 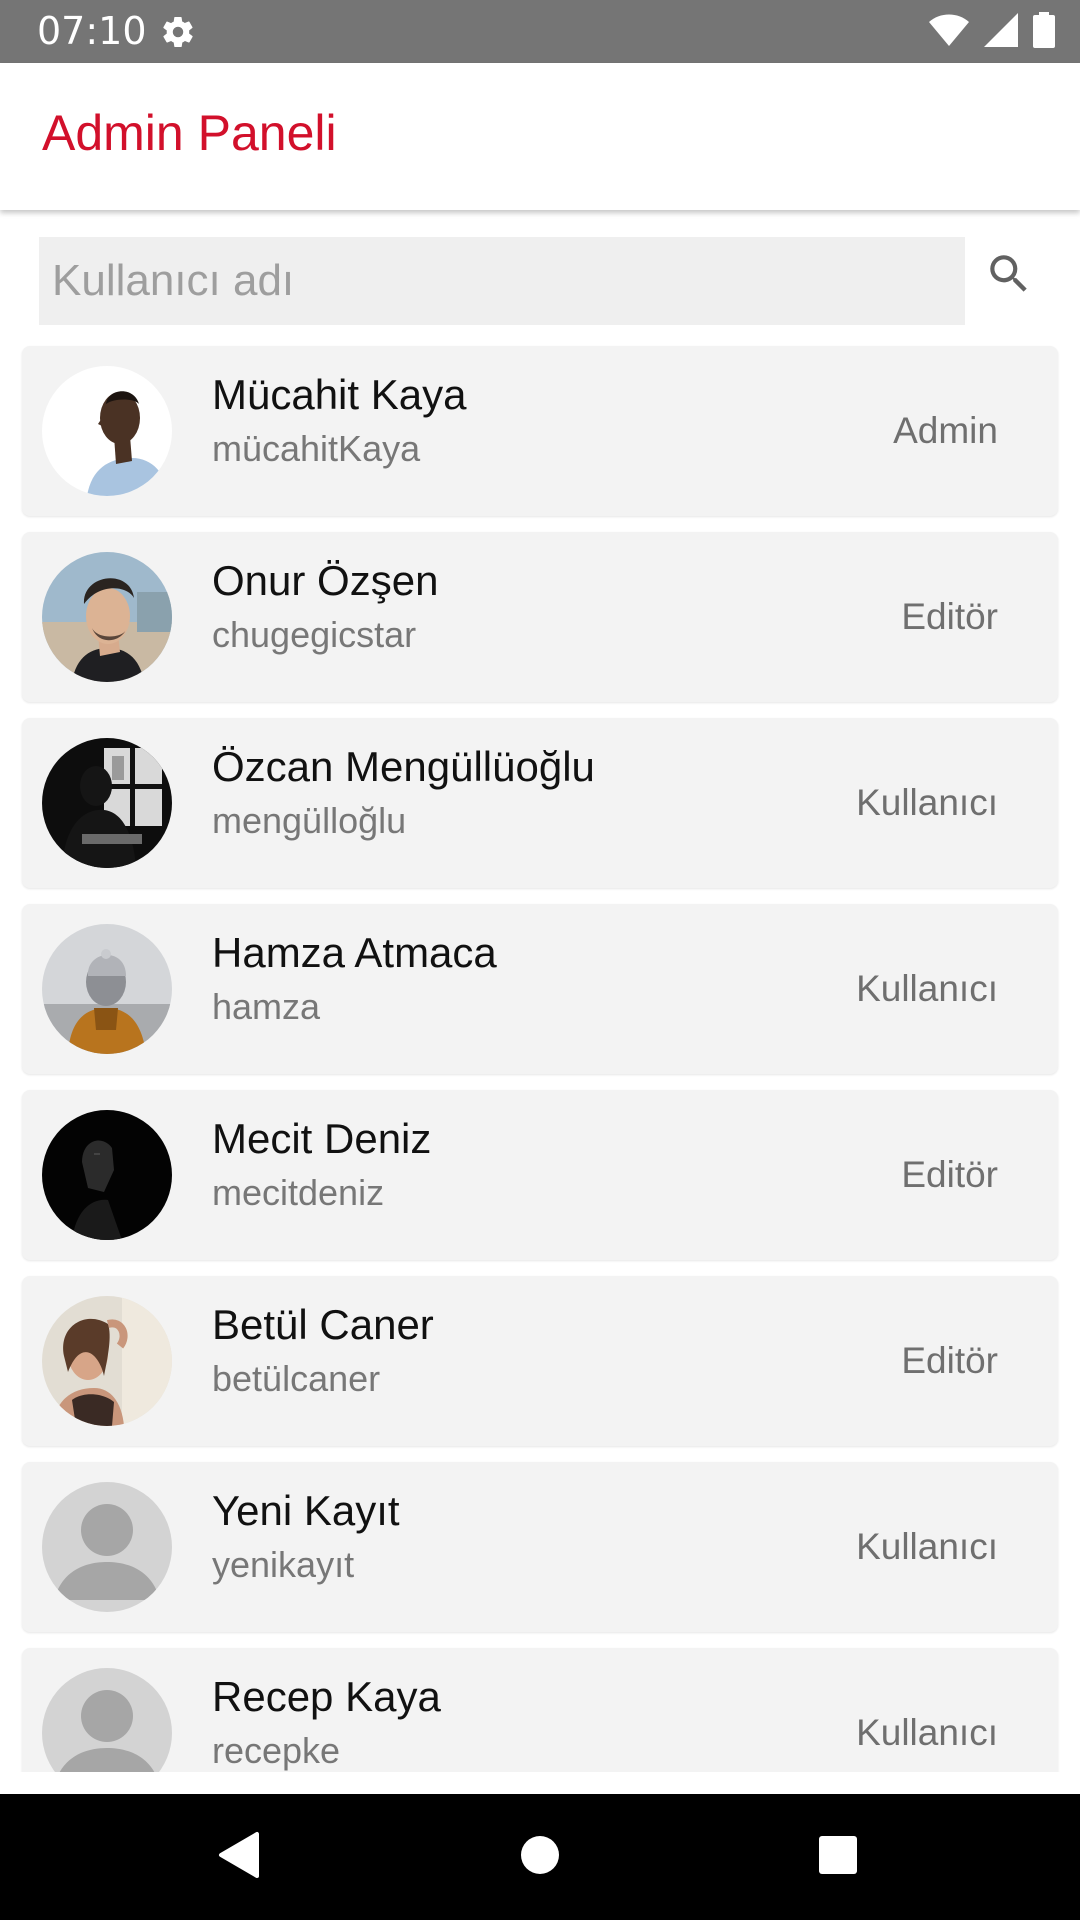 What do you see at coordinates (323, 1324) in the screenshot?
I see `user-name: Betül Caner` at bounding box center [323, 1324].